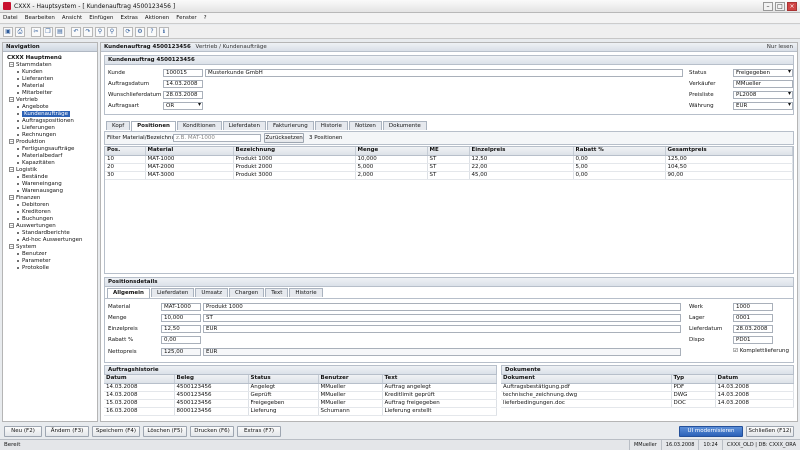 This screenshot has height=450, width=800. Describe the element at coordinates (53, 219) in the screenshot. I see `nav-item: Buchungen` at that location.